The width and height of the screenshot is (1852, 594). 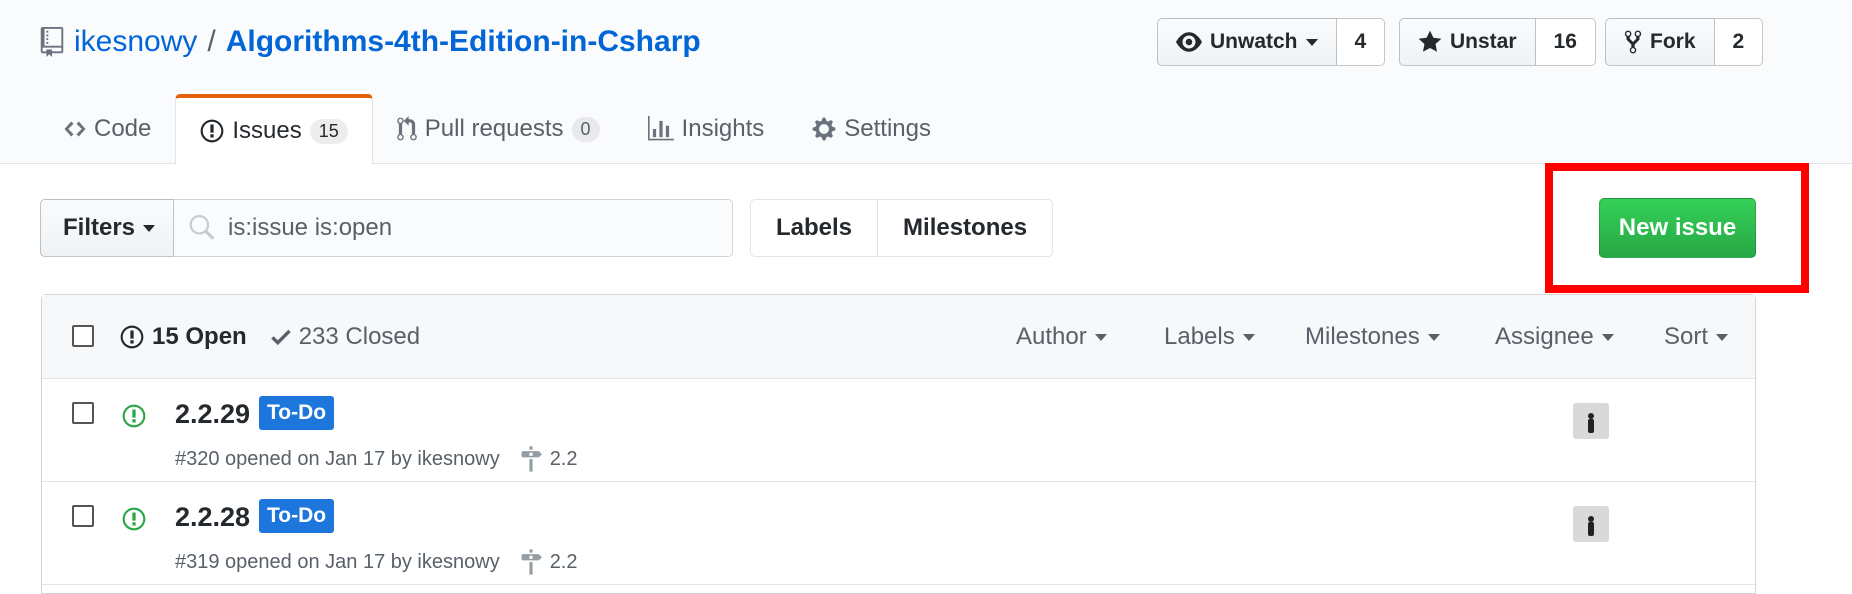 What do you see at coordinates (267, 130) in the screenshot?
I see `tab-issues-label: Issues` at bounding box center [267, 130].